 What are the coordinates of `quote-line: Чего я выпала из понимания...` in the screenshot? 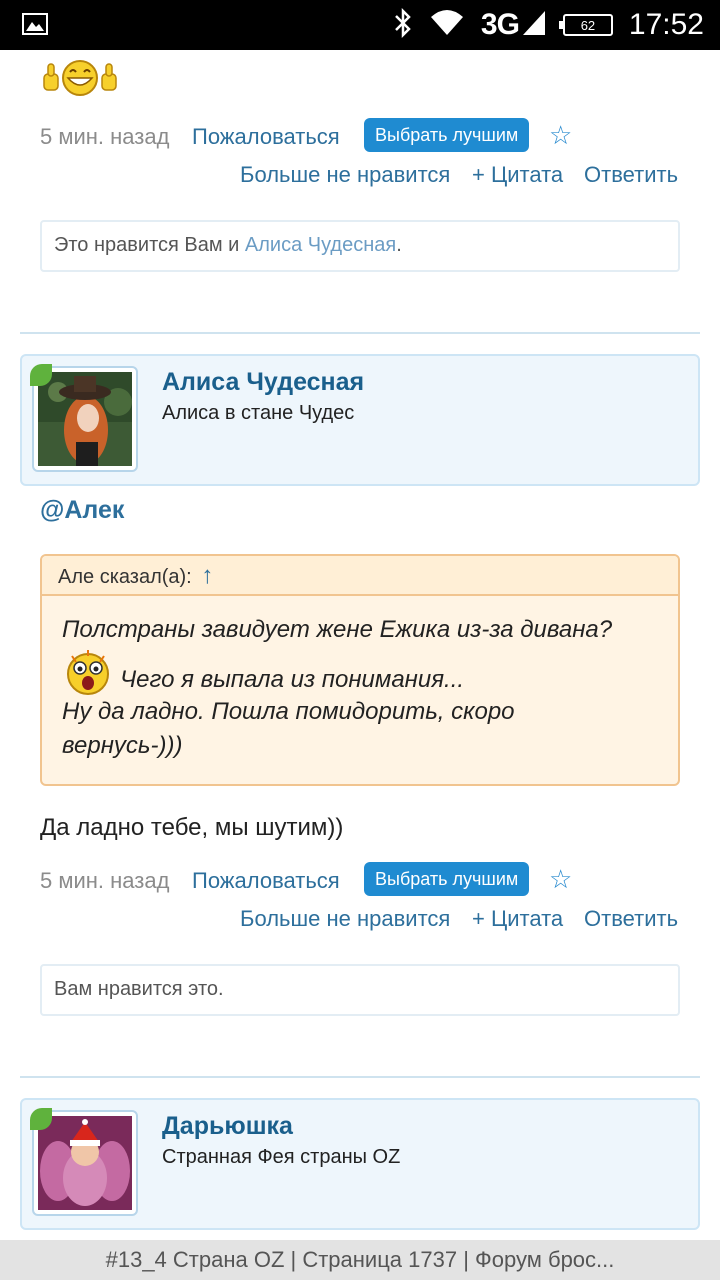 It's located at (292, 679).